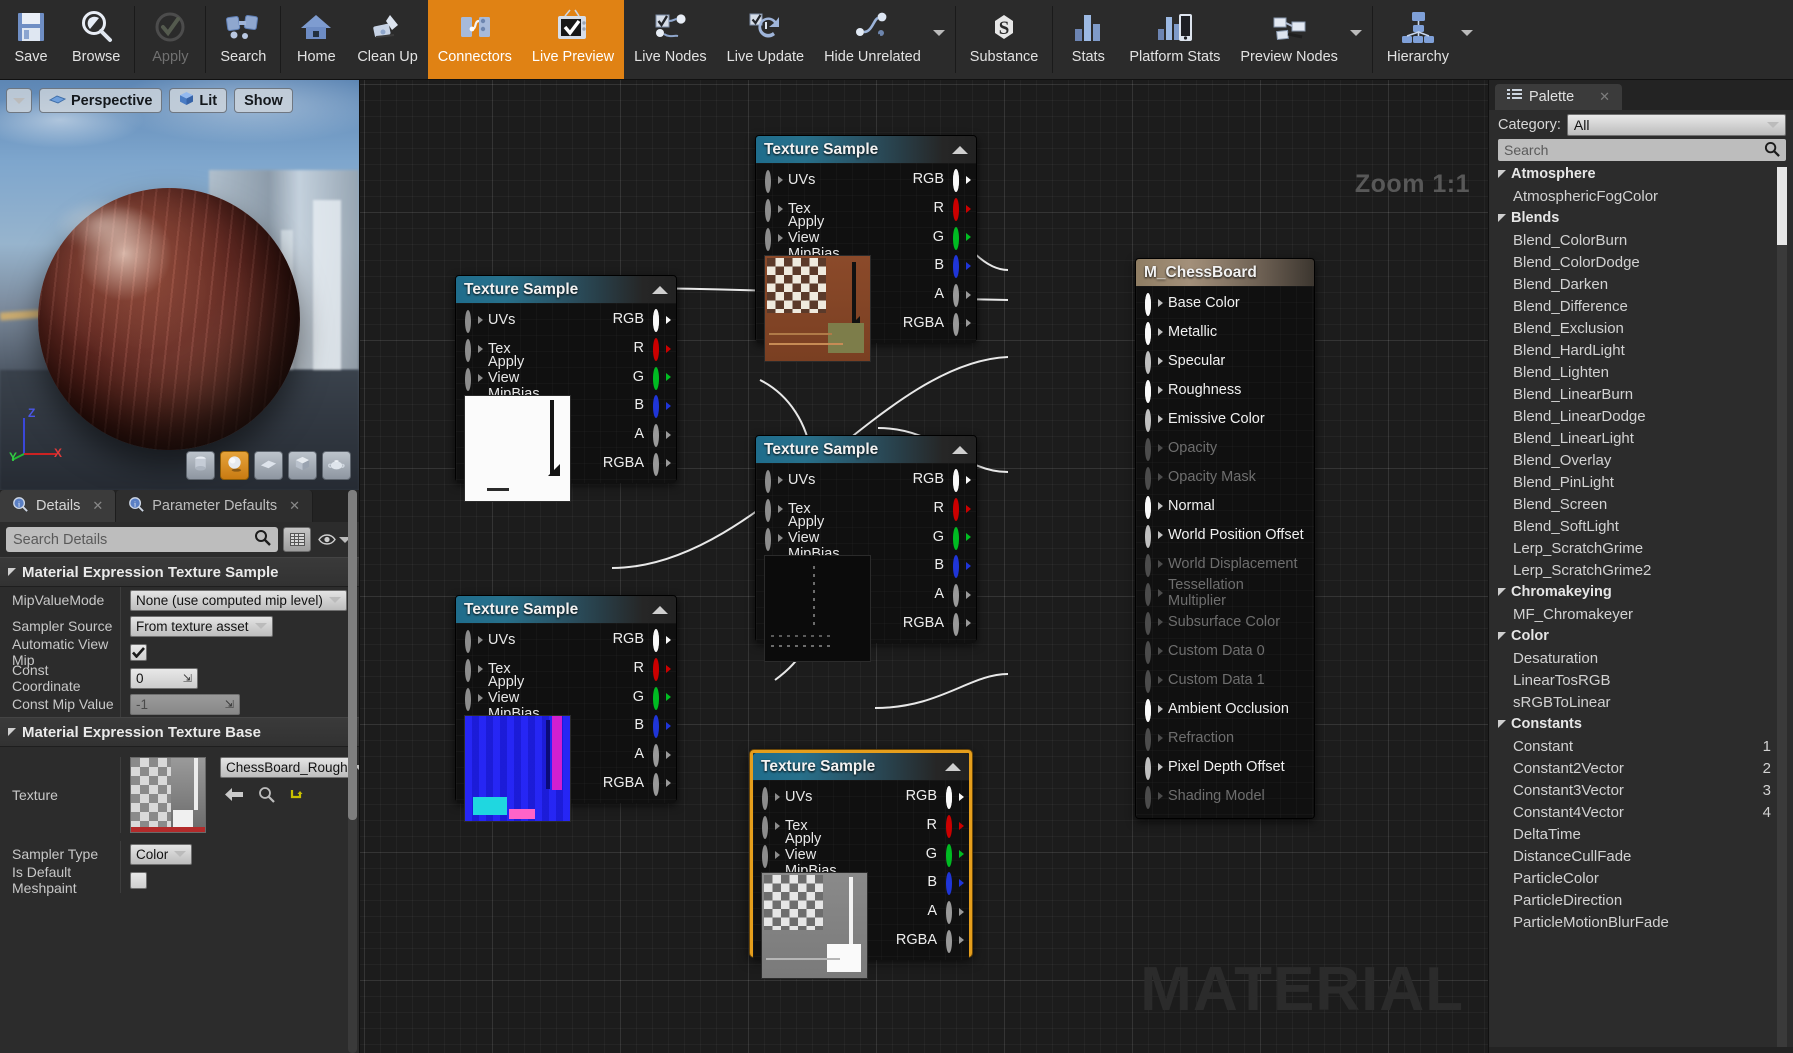 This screenshot has width=1793, height=1053. I want to click on material-input-row: Normal, so click(1225, 505).